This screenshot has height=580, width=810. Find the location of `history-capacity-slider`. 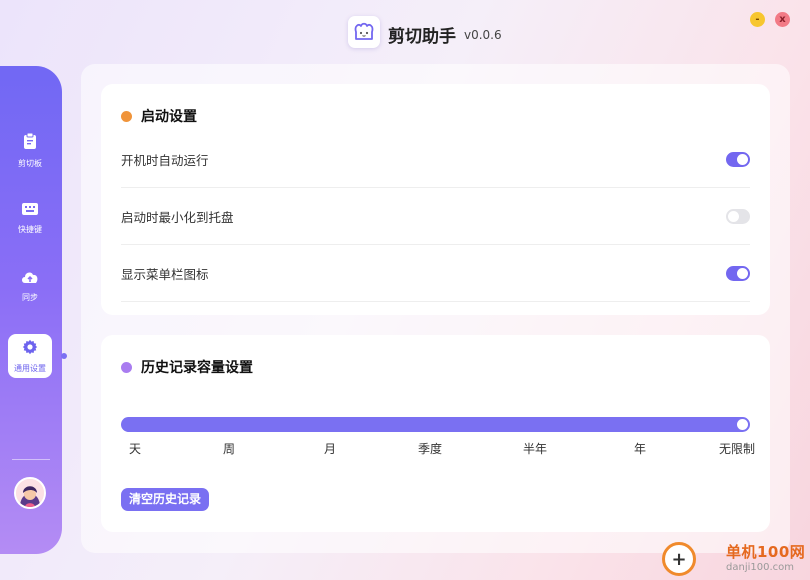

history-capacity-slider is located at coordinates (435, 424).